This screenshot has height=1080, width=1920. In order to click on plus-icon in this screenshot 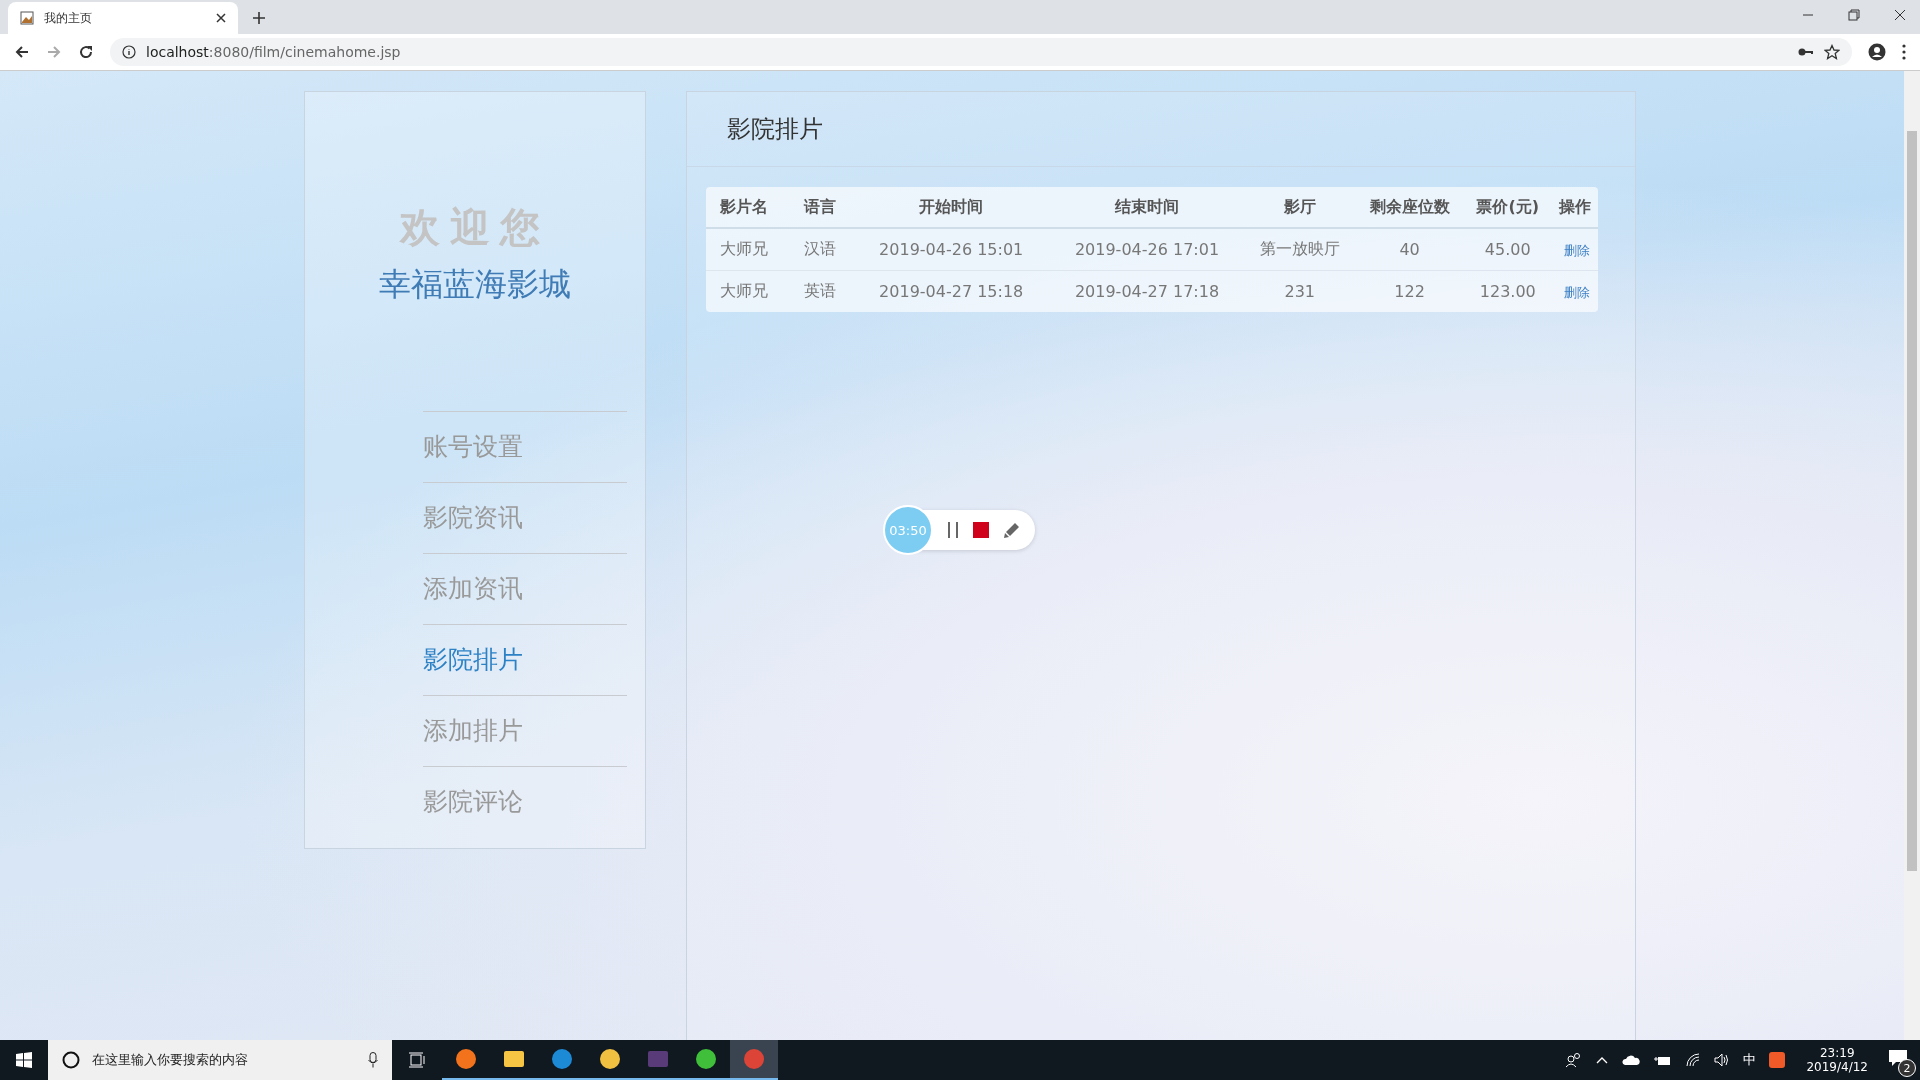, I will do `click(259, 18)`.